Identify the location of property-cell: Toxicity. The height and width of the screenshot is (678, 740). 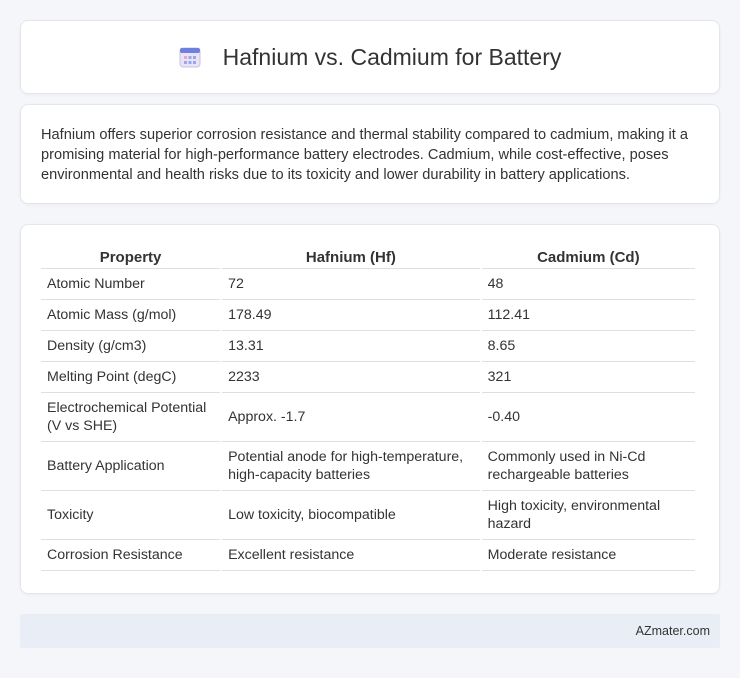
(131, 515).